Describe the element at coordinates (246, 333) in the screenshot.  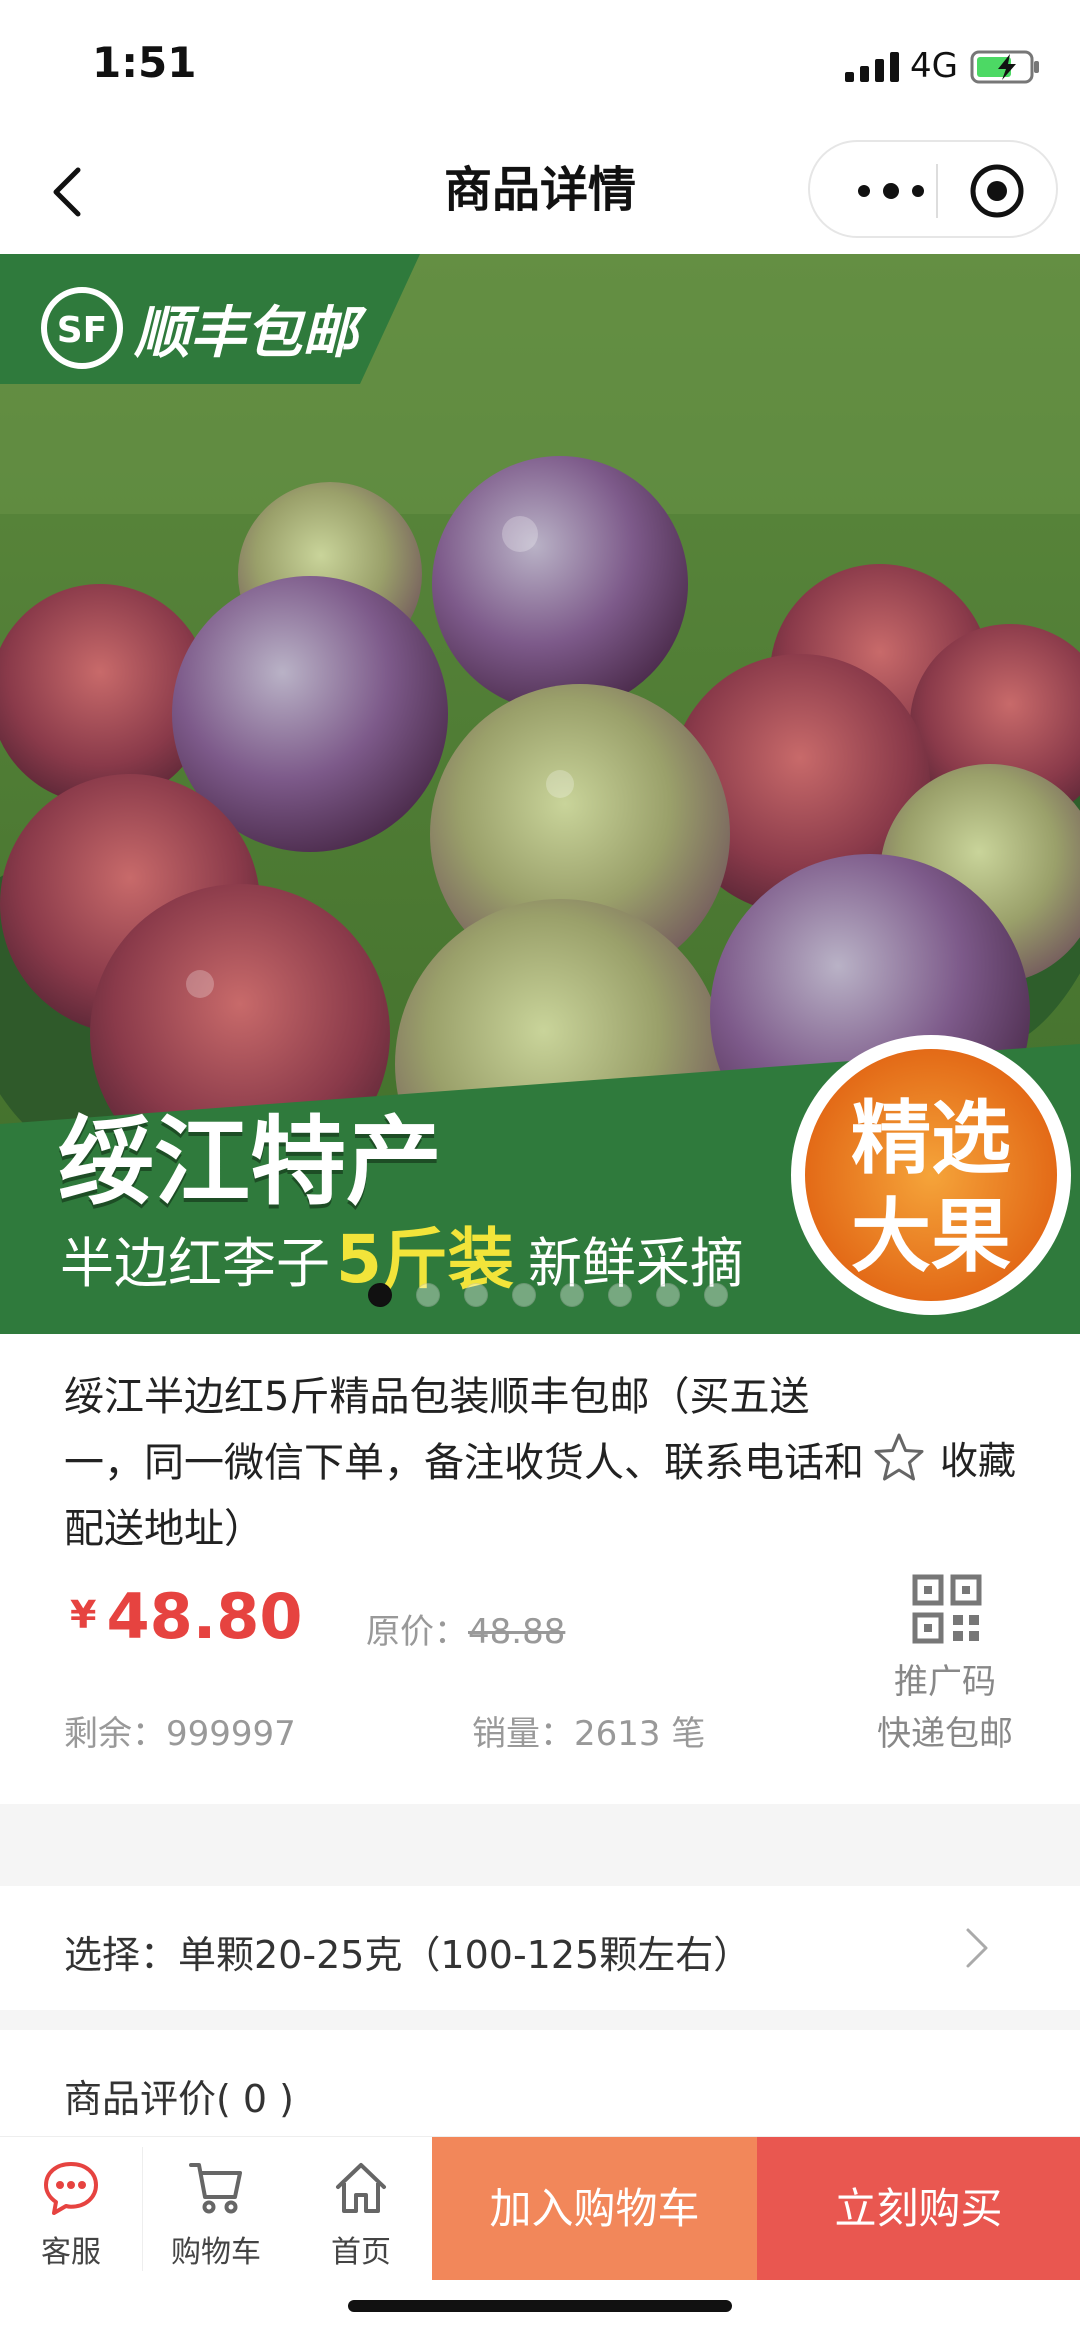
I see `banner-badge-text: 顺丰包邮` at that location.